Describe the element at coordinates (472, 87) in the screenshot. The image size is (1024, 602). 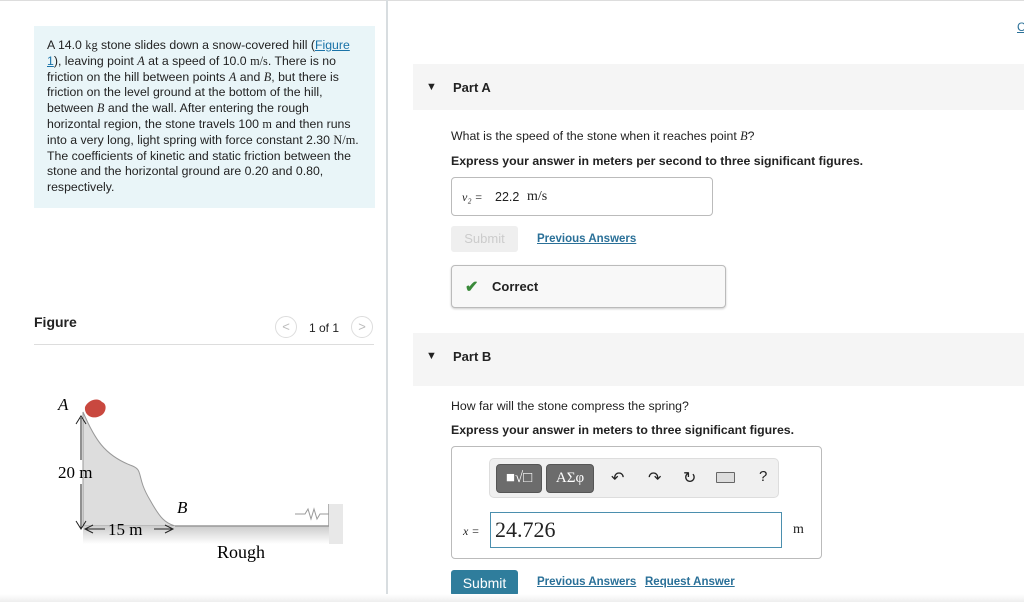
I see `part-a-title: Part A` at that location.